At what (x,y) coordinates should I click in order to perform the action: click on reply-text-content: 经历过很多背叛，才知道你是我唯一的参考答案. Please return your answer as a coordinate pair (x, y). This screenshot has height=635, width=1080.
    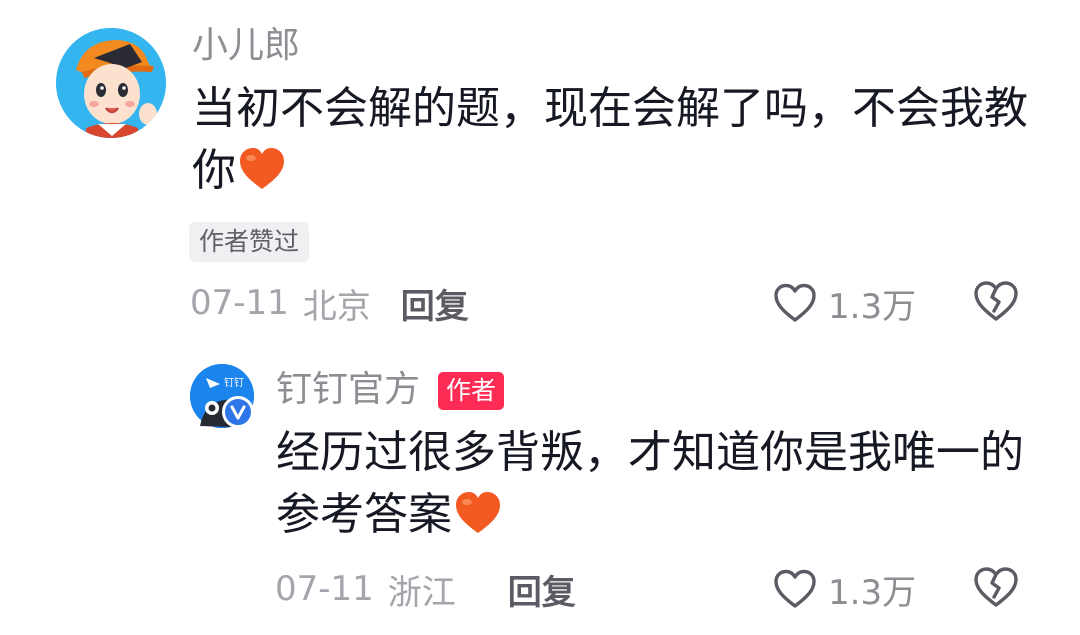
    Looking at the image, I should click on (650, 483).